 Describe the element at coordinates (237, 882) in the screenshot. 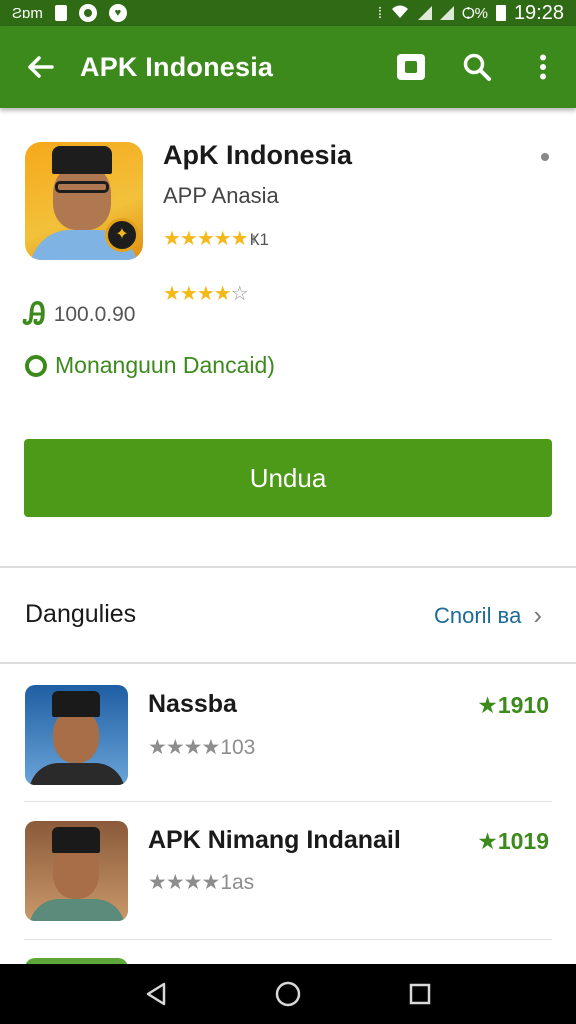

I see `list-item-count: 1as` at that location.